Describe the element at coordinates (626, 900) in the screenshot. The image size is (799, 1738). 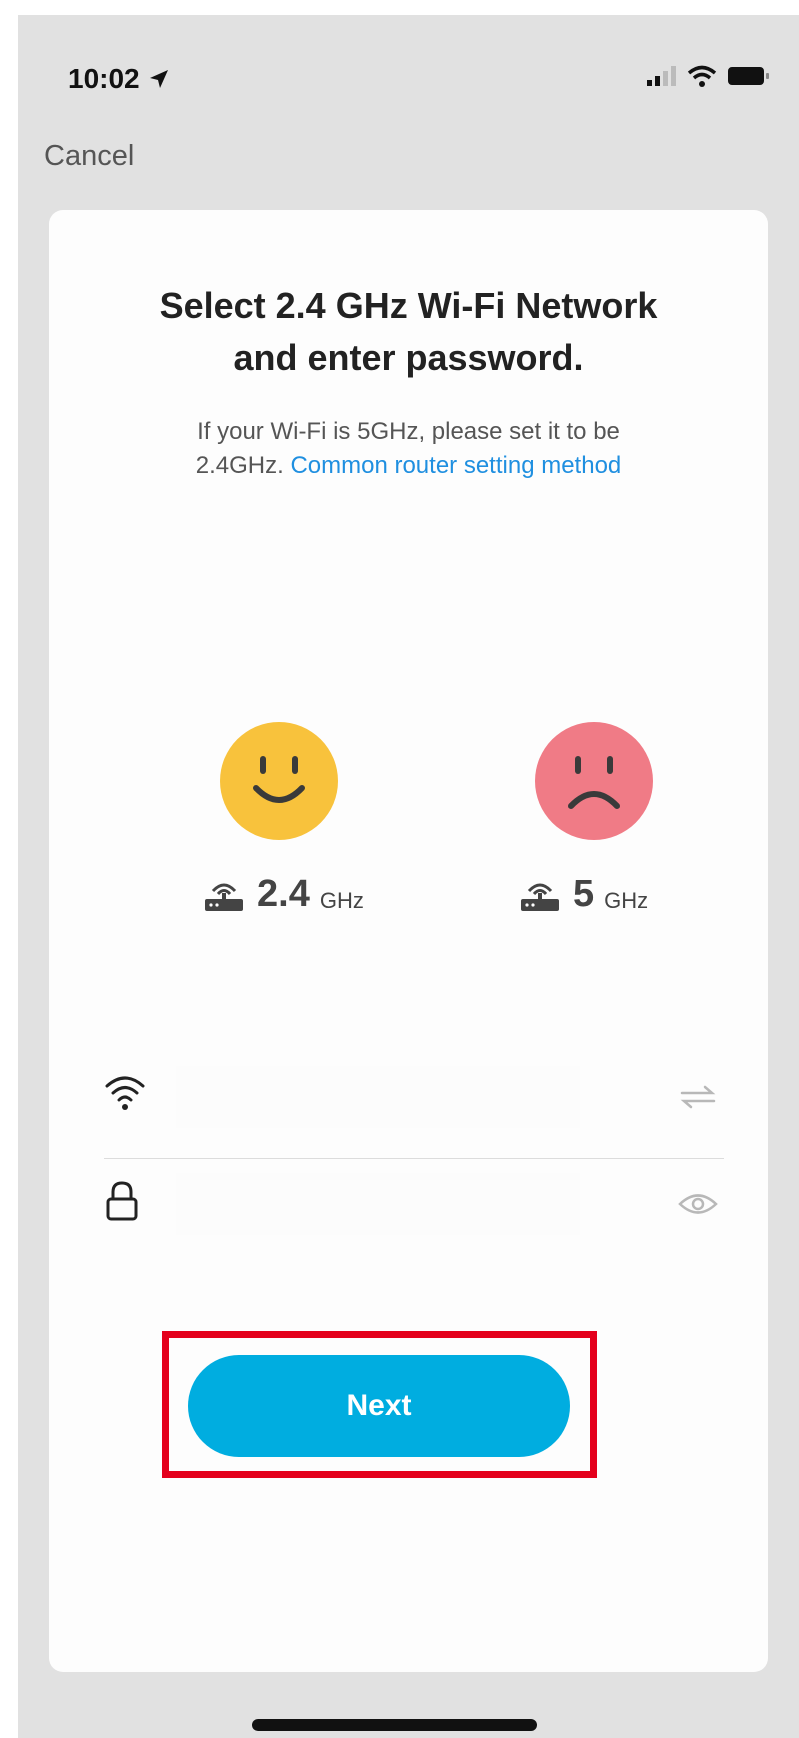
I see `band-5-unit: GHz` at that location.